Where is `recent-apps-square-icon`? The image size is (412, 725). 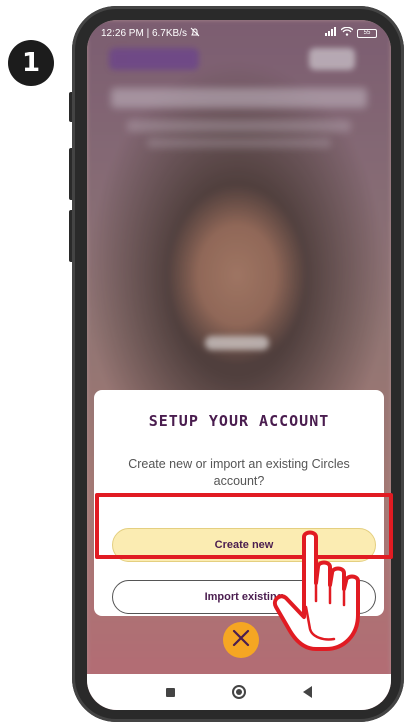
recent-apps-square-icon is located at coordinates (170, 692).